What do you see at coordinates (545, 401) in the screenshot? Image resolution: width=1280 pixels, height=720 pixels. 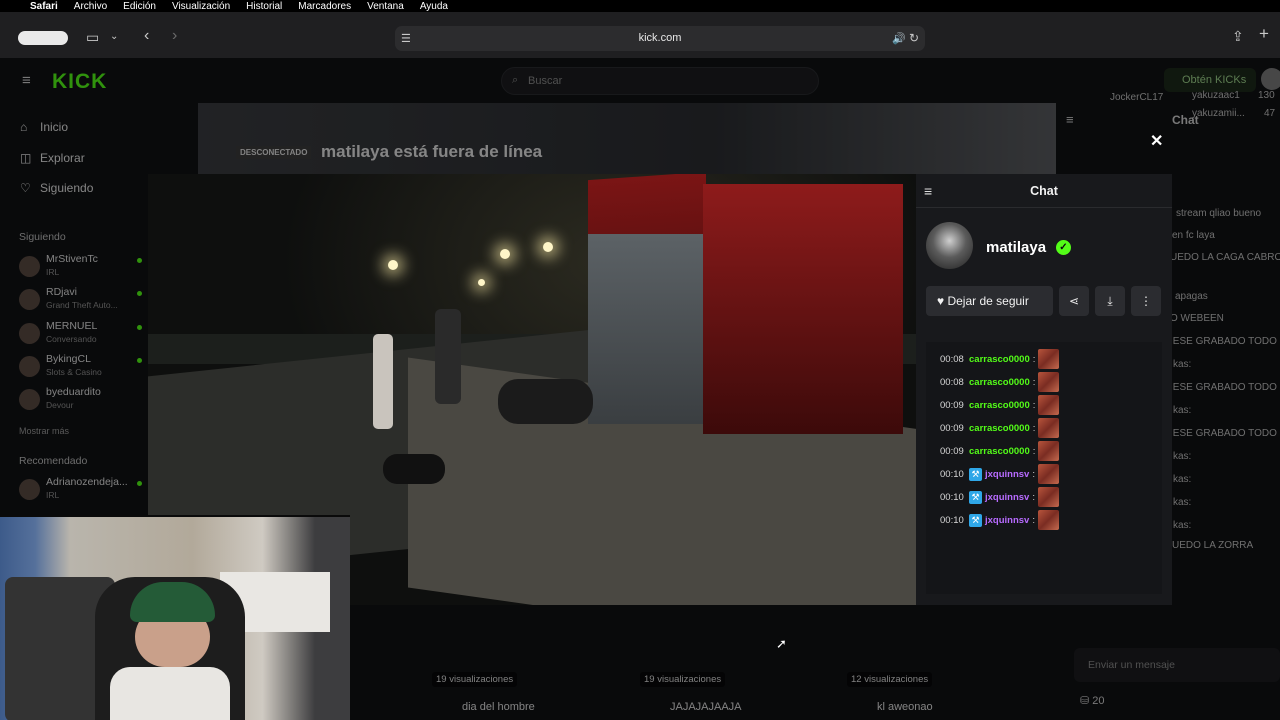 I see `video-people-ground` at bounding box center [545, 401].